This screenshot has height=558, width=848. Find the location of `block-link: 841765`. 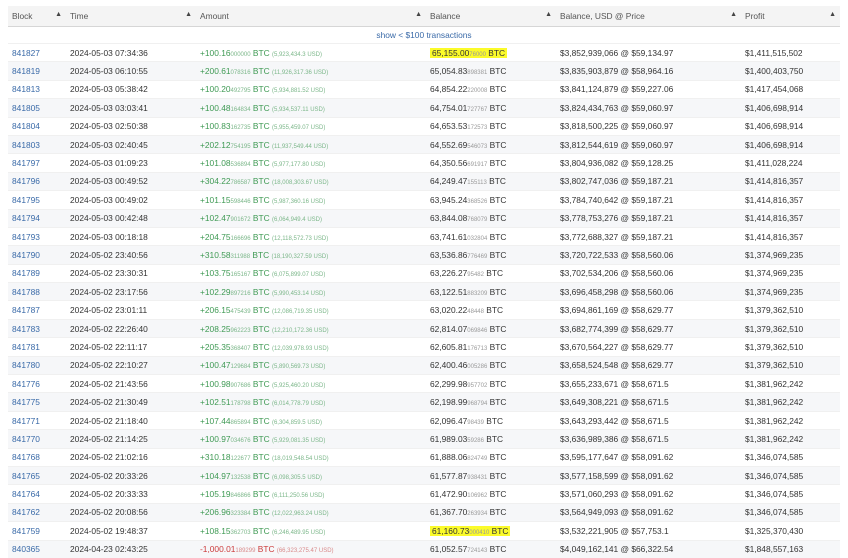

block-link: 841765 is located at coordinates (26, 476).